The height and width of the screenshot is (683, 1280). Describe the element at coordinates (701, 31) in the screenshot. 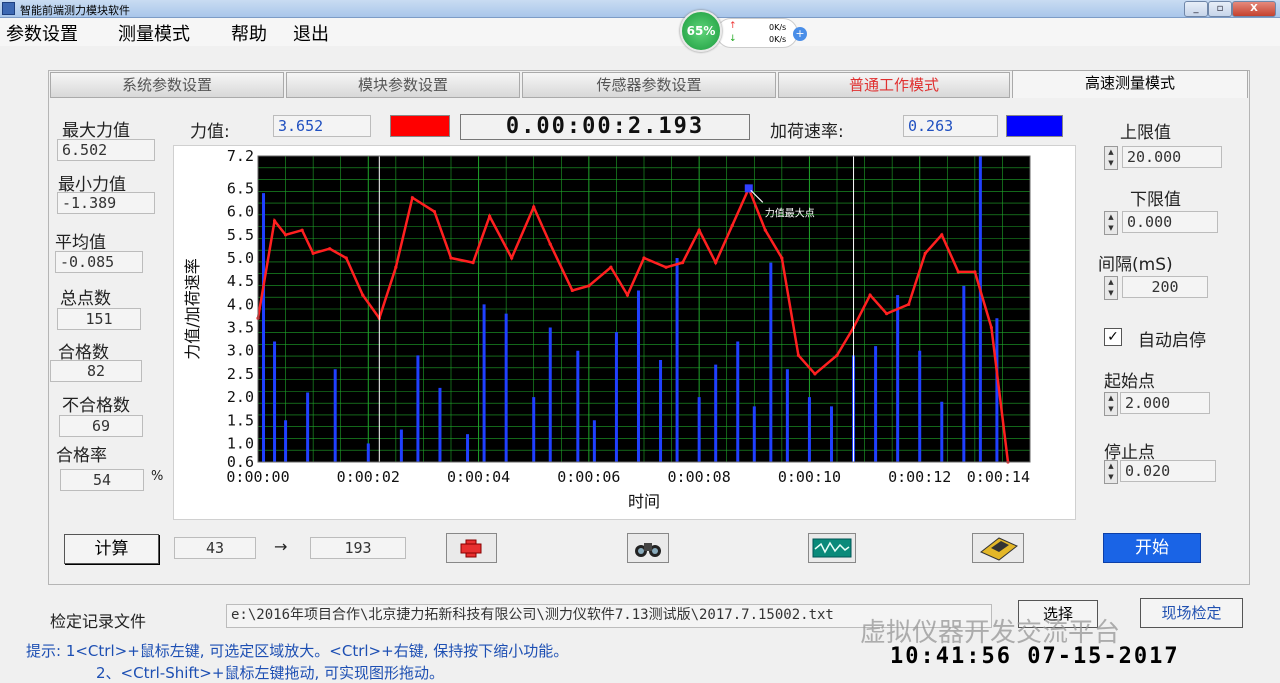

I see `memory-usage-gauge: 65%` at that location.